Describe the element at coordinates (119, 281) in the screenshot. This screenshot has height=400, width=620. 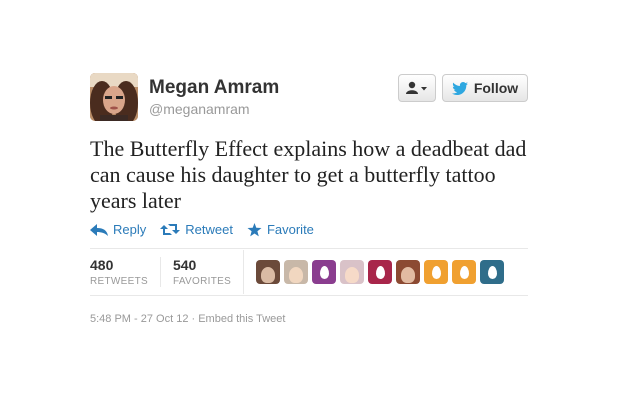
I see `retweets-label: RETWEETS` at that location.